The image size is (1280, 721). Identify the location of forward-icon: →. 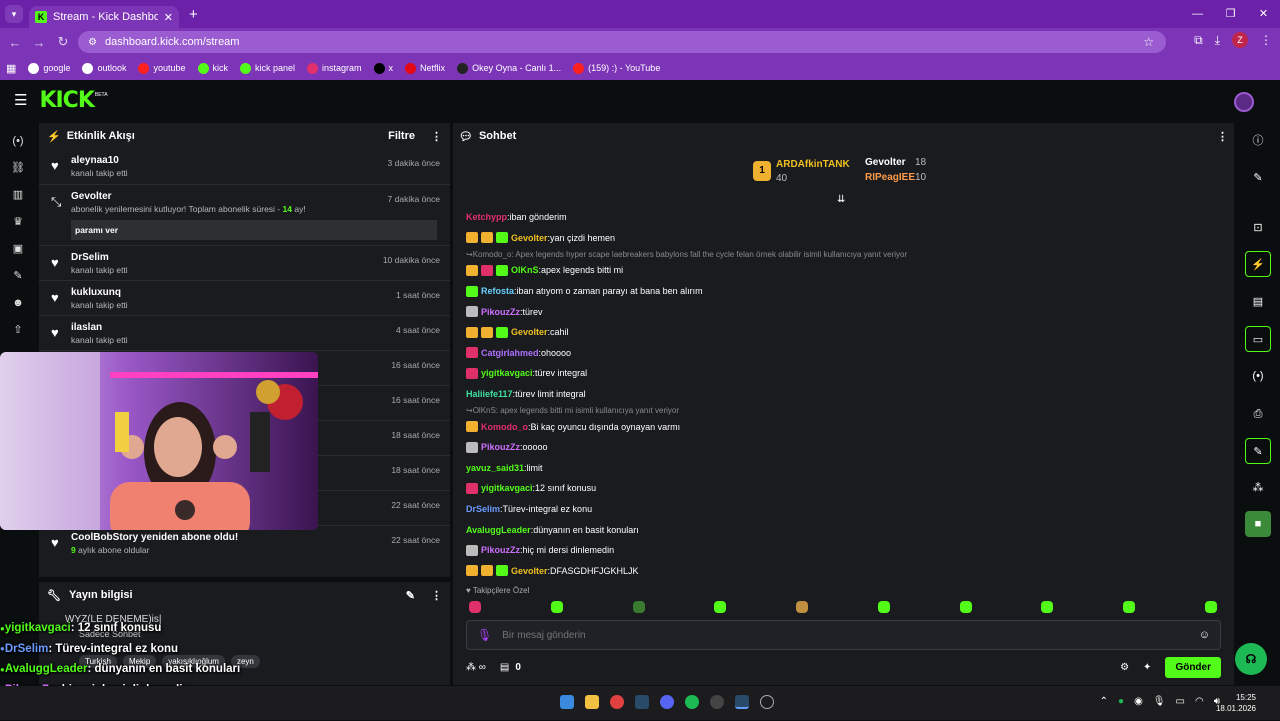
(39, 42).